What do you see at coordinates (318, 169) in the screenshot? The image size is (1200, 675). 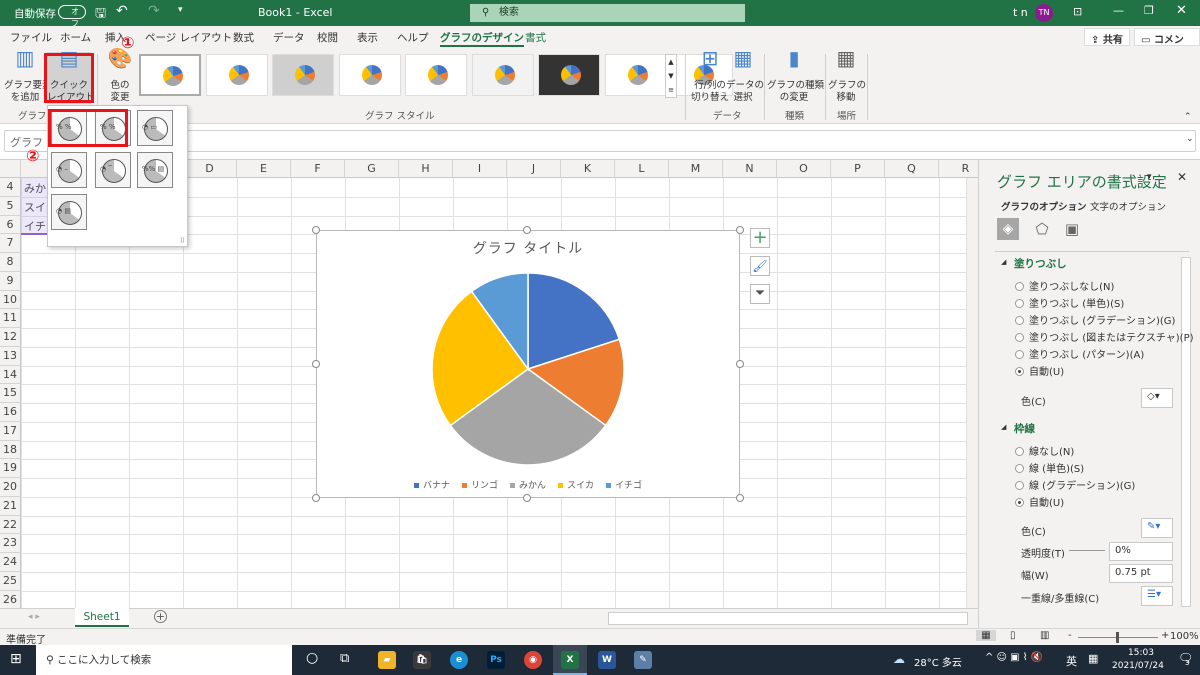 I see `column-header-F: F` at bounding box center [318, 169].